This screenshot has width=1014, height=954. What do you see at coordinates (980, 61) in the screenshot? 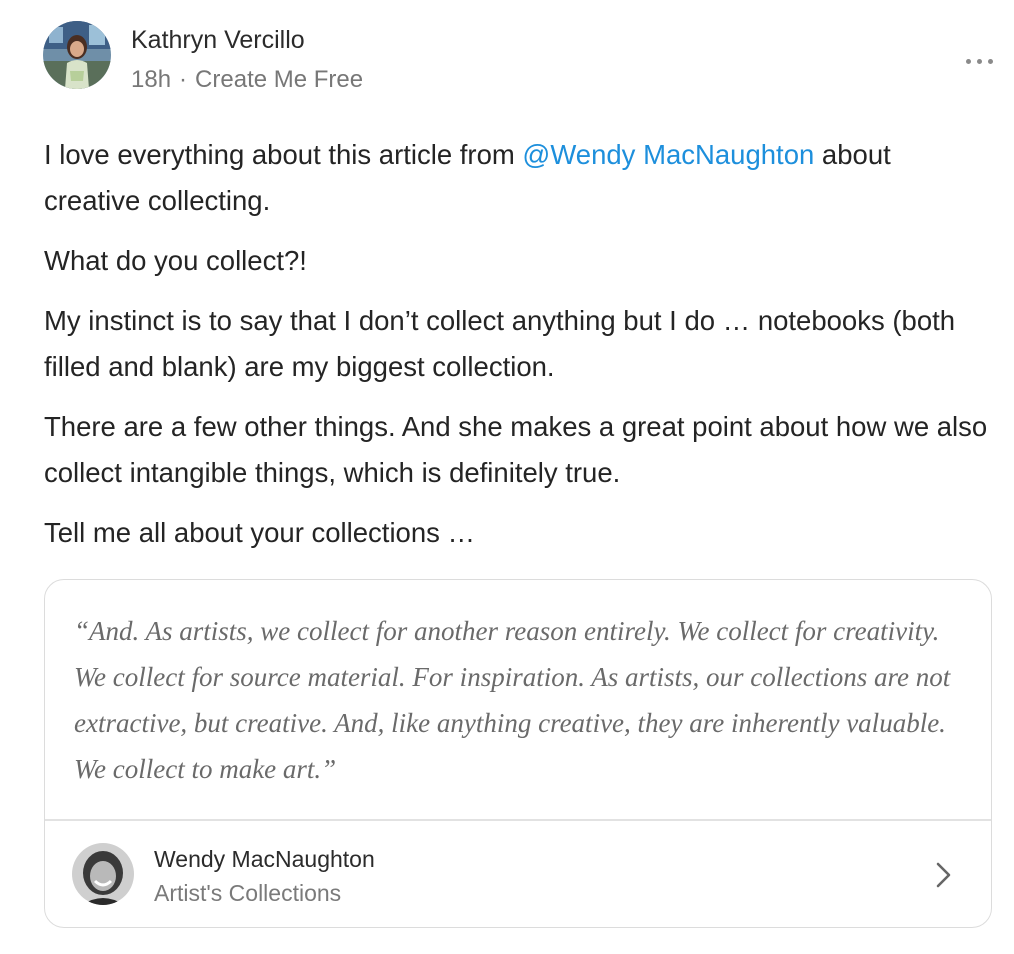
I see `more-options-icon` at bounding box center [980, 61].